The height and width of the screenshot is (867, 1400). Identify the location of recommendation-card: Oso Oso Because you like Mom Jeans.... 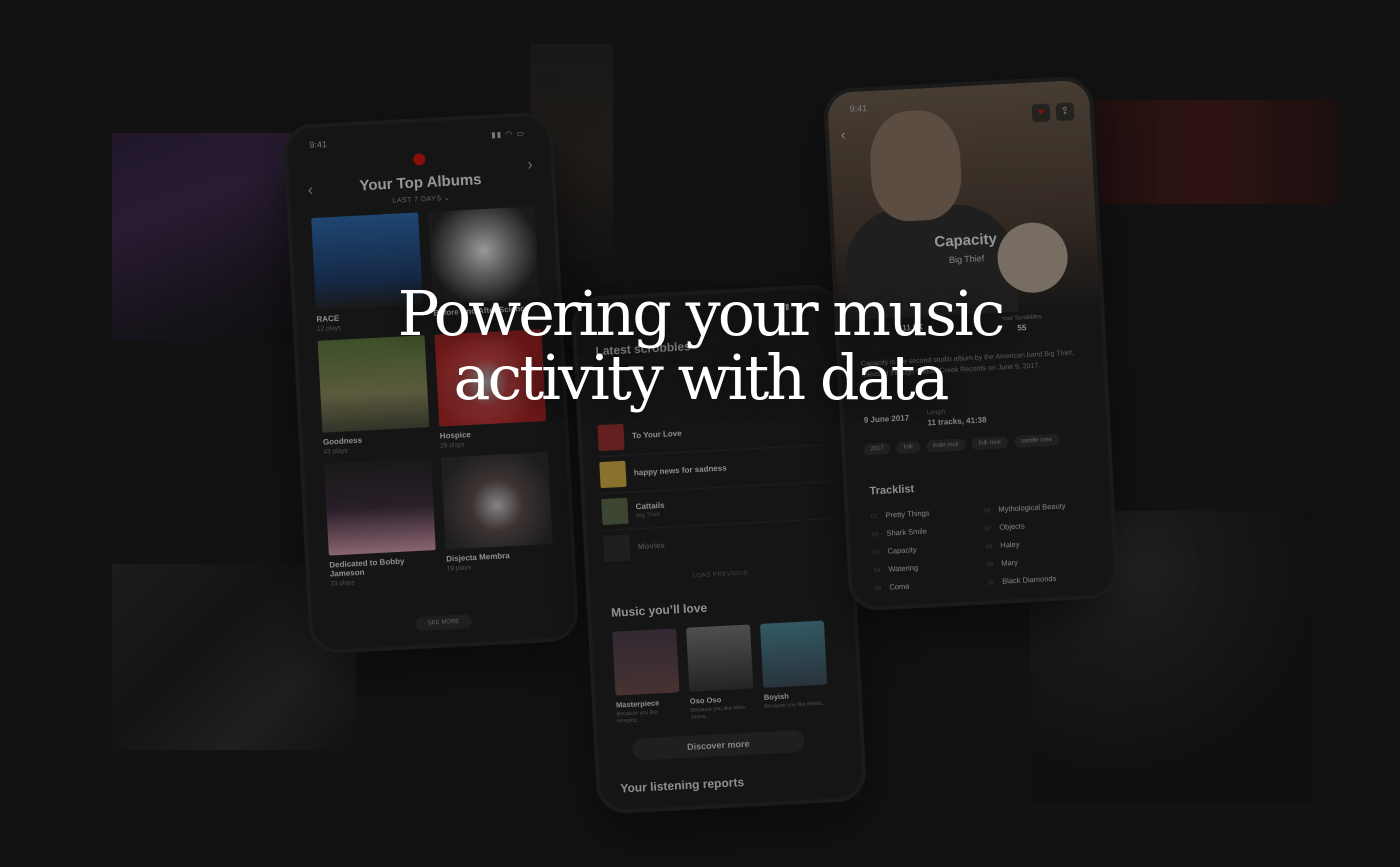
(720, 673).